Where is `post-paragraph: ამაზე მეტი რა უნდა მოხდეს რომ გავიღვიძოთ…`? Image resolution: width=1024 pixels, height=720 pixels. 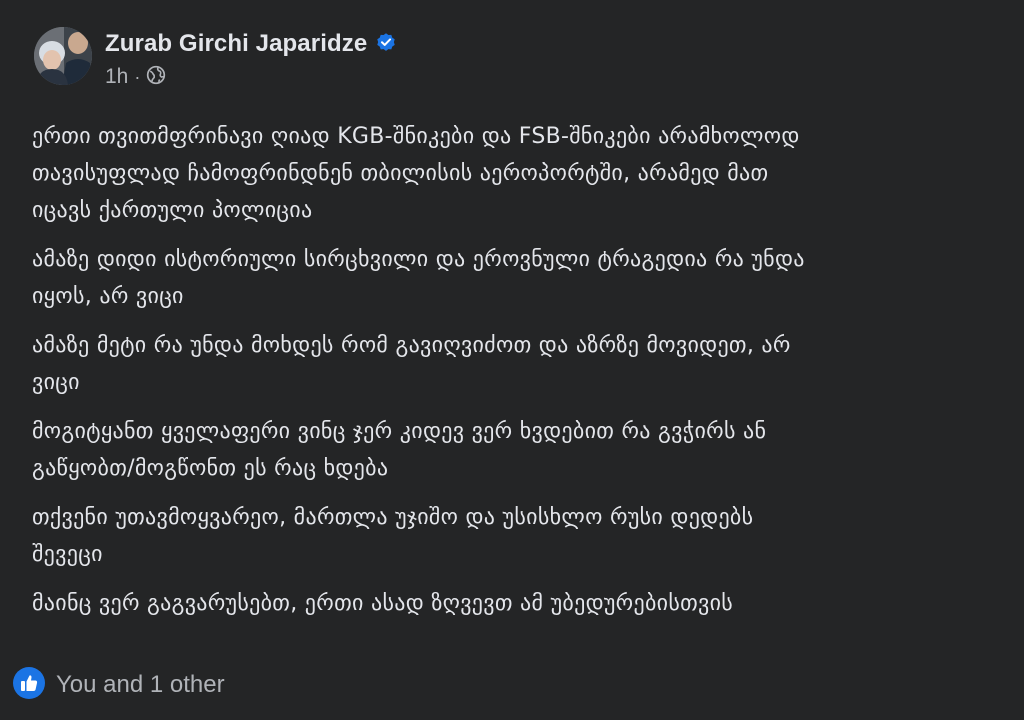
post-paragraph: ამაზე მეტი რა უნდა მოხდეს რომ გავიღვიძოთ… is located at coordinates (411, 364).